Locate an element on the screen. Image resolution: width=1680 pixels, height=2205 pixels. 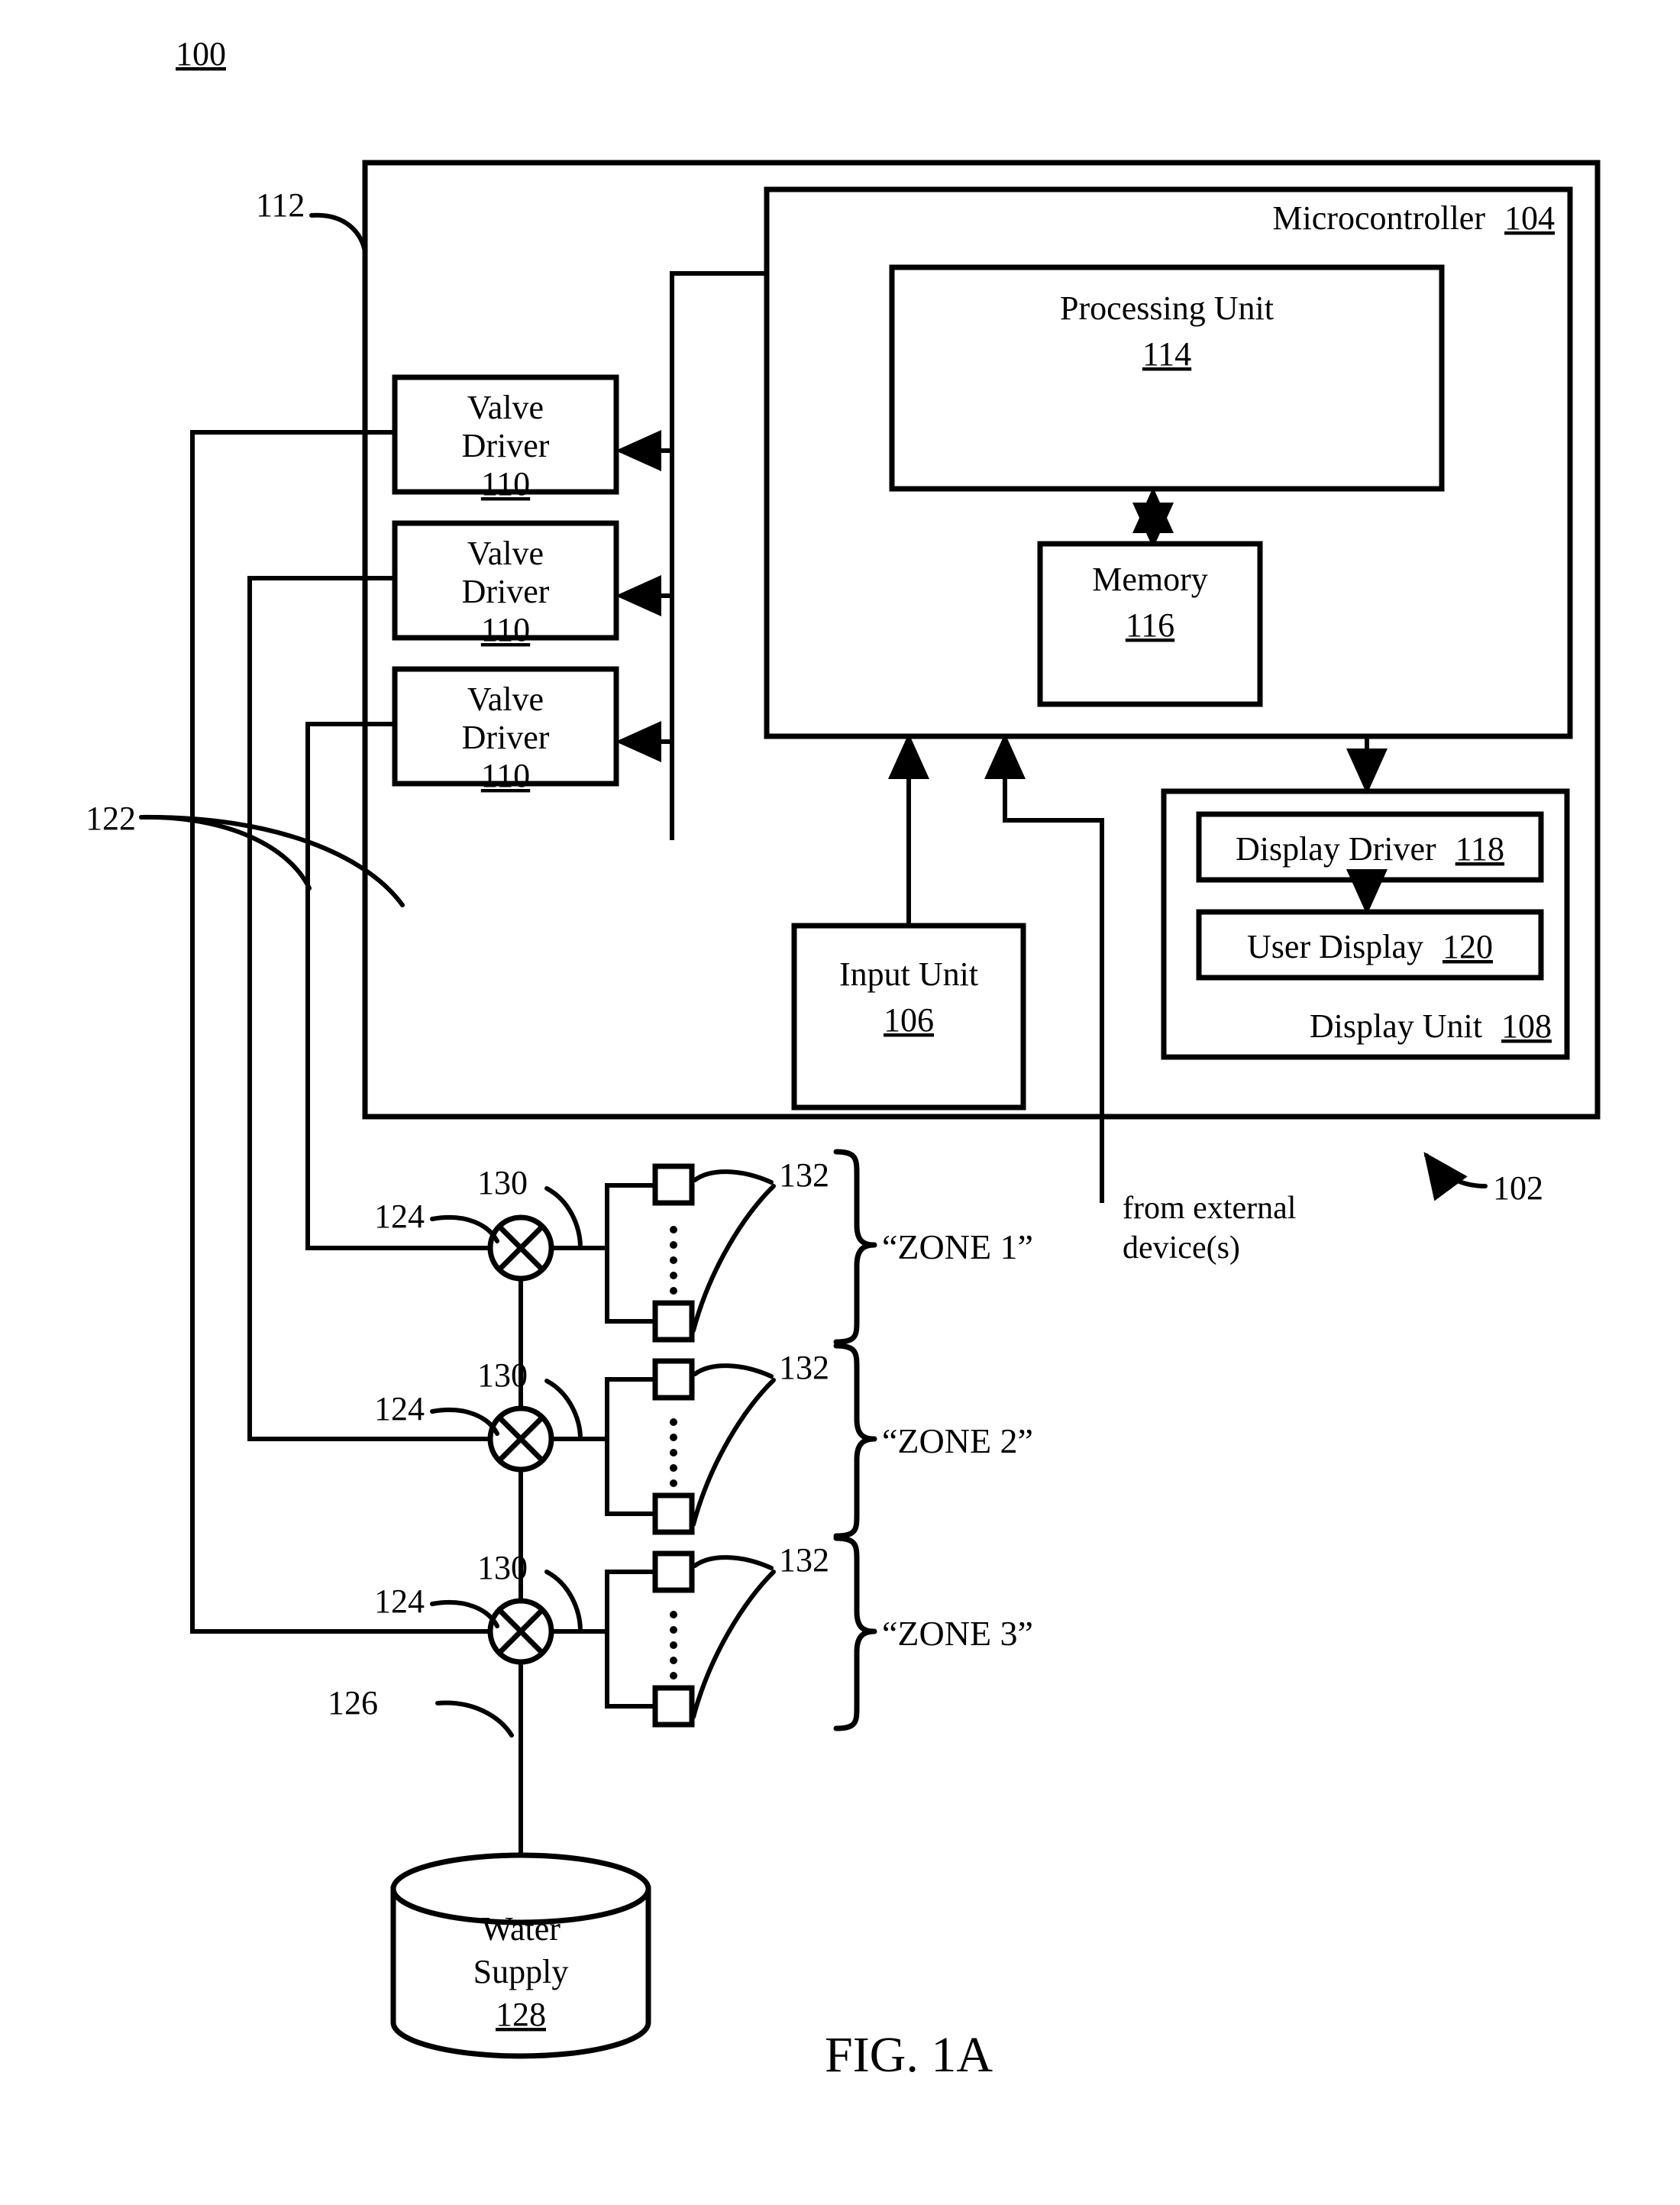
leader-132-zone-2-top is located at coordinates (734, 1371).